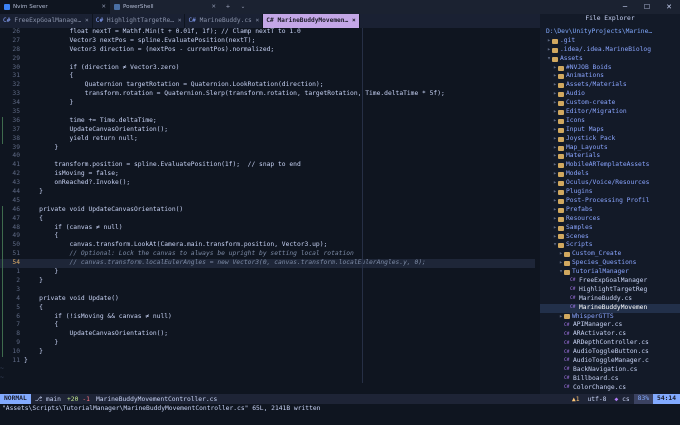  I want to click on tree-folder: ▸ Scenes, so click(610, 237).